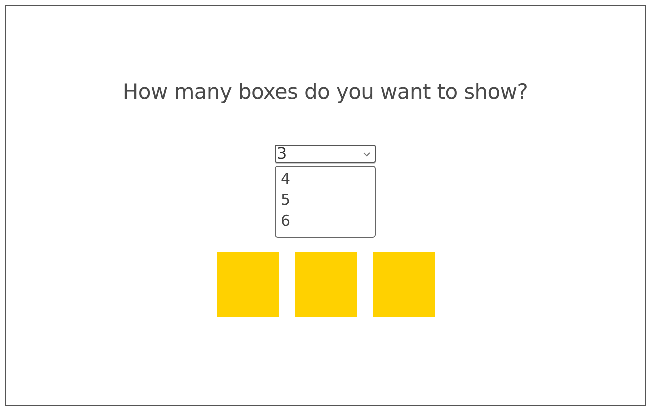  Describe the element at coordinates (325, 200) in the screenshot. I see `dropdown-option: 5` at that location.